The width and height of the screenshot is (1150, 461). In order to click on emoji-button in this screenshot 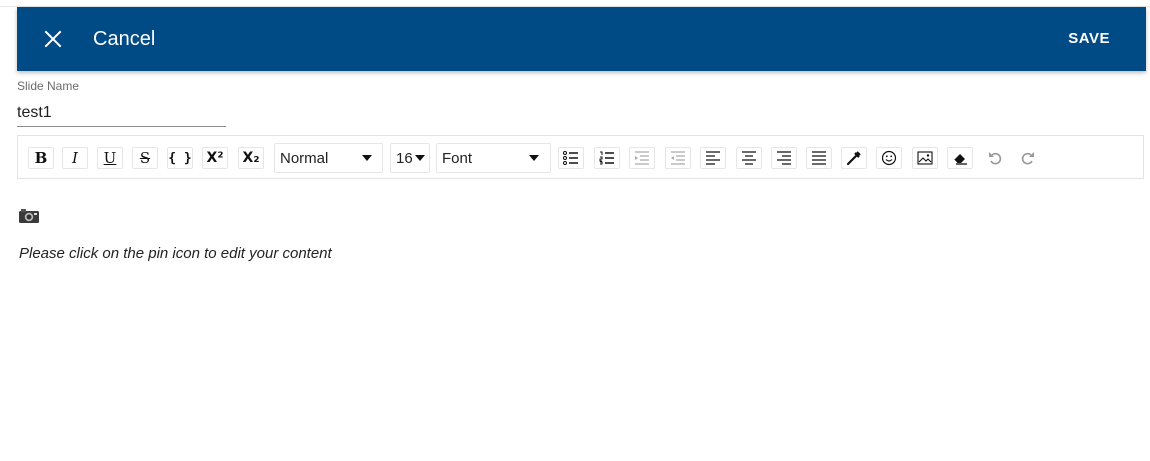, I will do `click(889, 158)`.